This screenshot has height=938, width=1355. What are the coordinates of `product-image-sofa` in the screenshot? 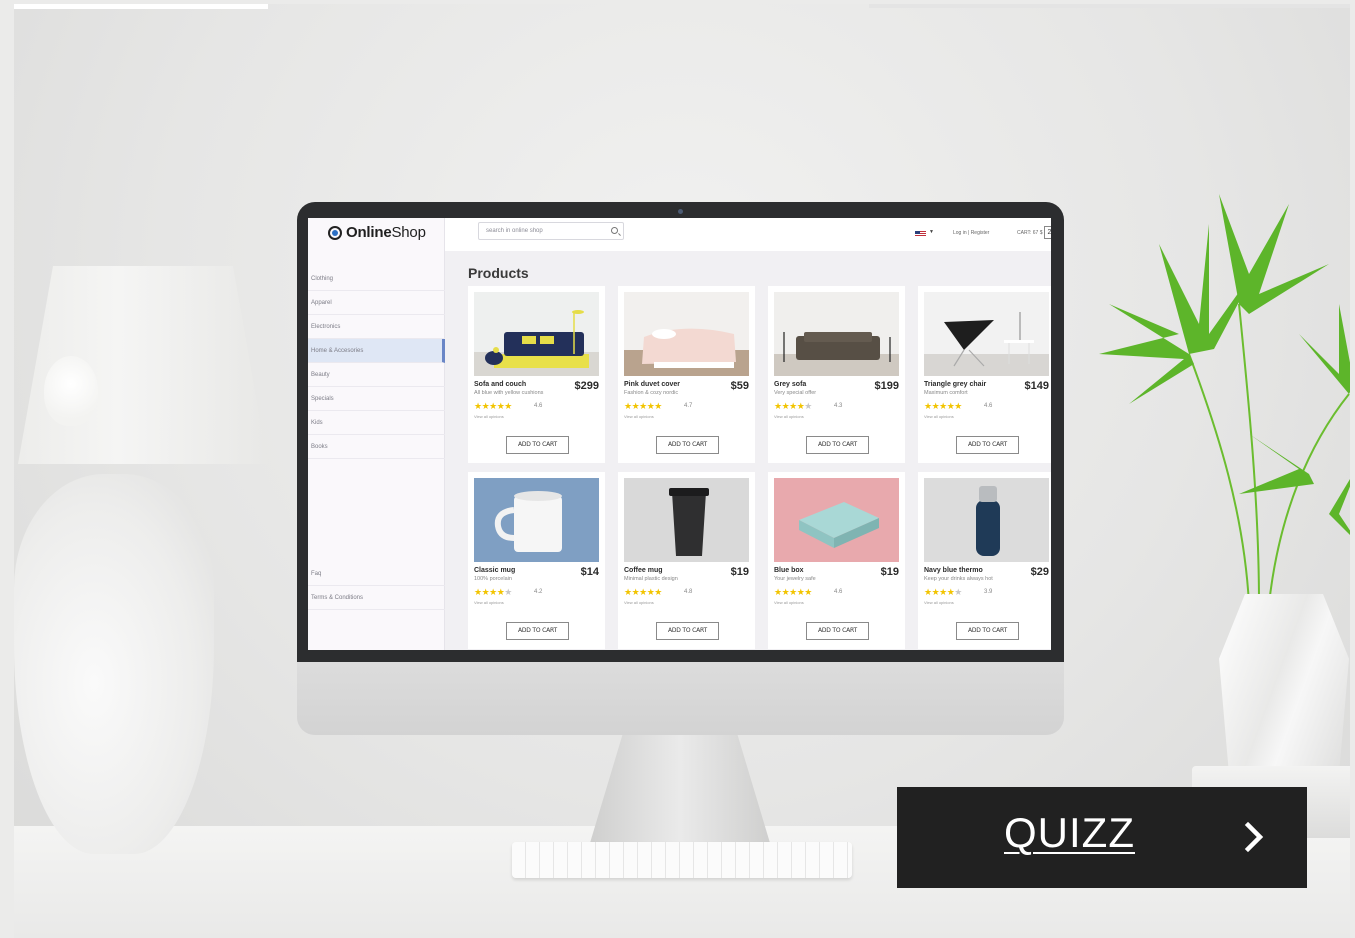 It's located at (536, 334).